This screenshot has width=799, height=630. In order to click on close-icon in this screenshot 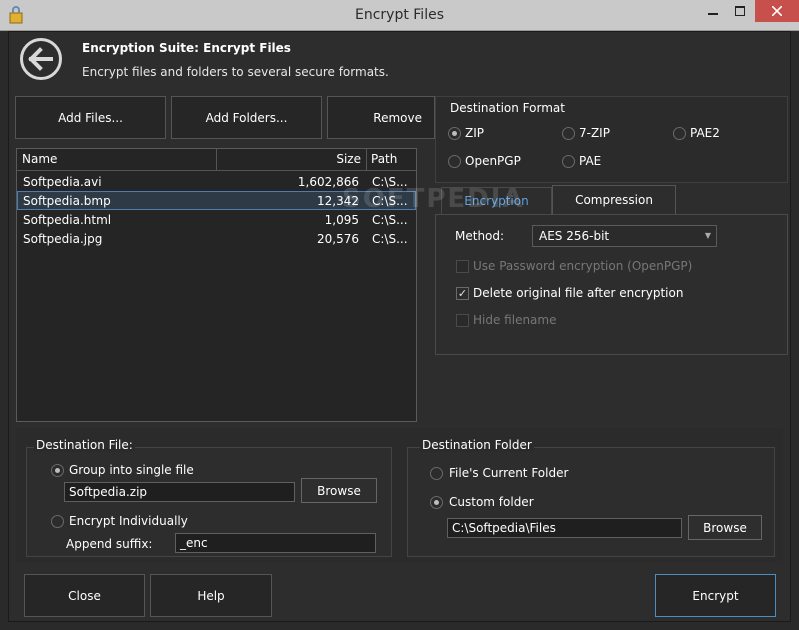, I will do `click(777, 11)`.